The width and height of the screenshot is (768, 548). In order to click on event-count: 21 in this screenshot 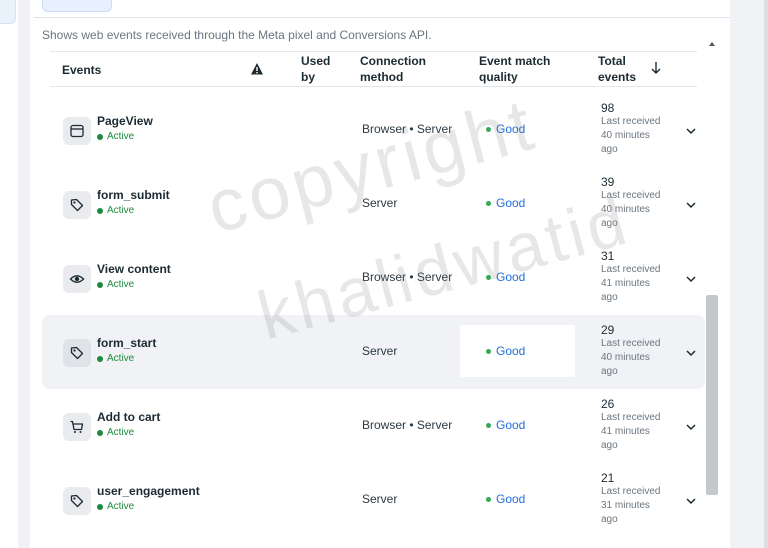, I will do `click(608, 478)`.